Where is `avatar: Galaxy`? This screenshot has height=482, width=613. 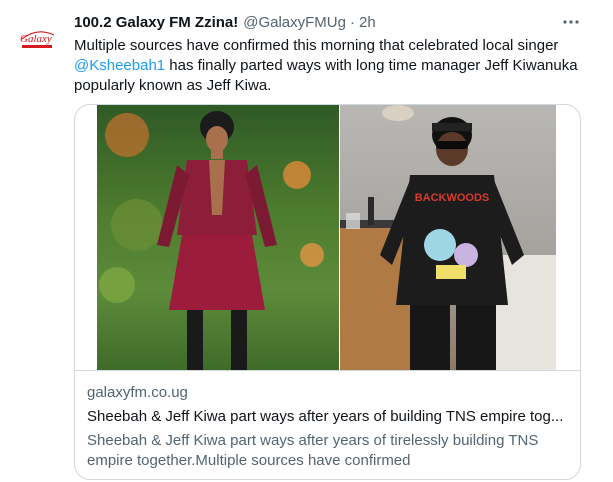 avatar: Galaxy is located at coordinates (37, 38).